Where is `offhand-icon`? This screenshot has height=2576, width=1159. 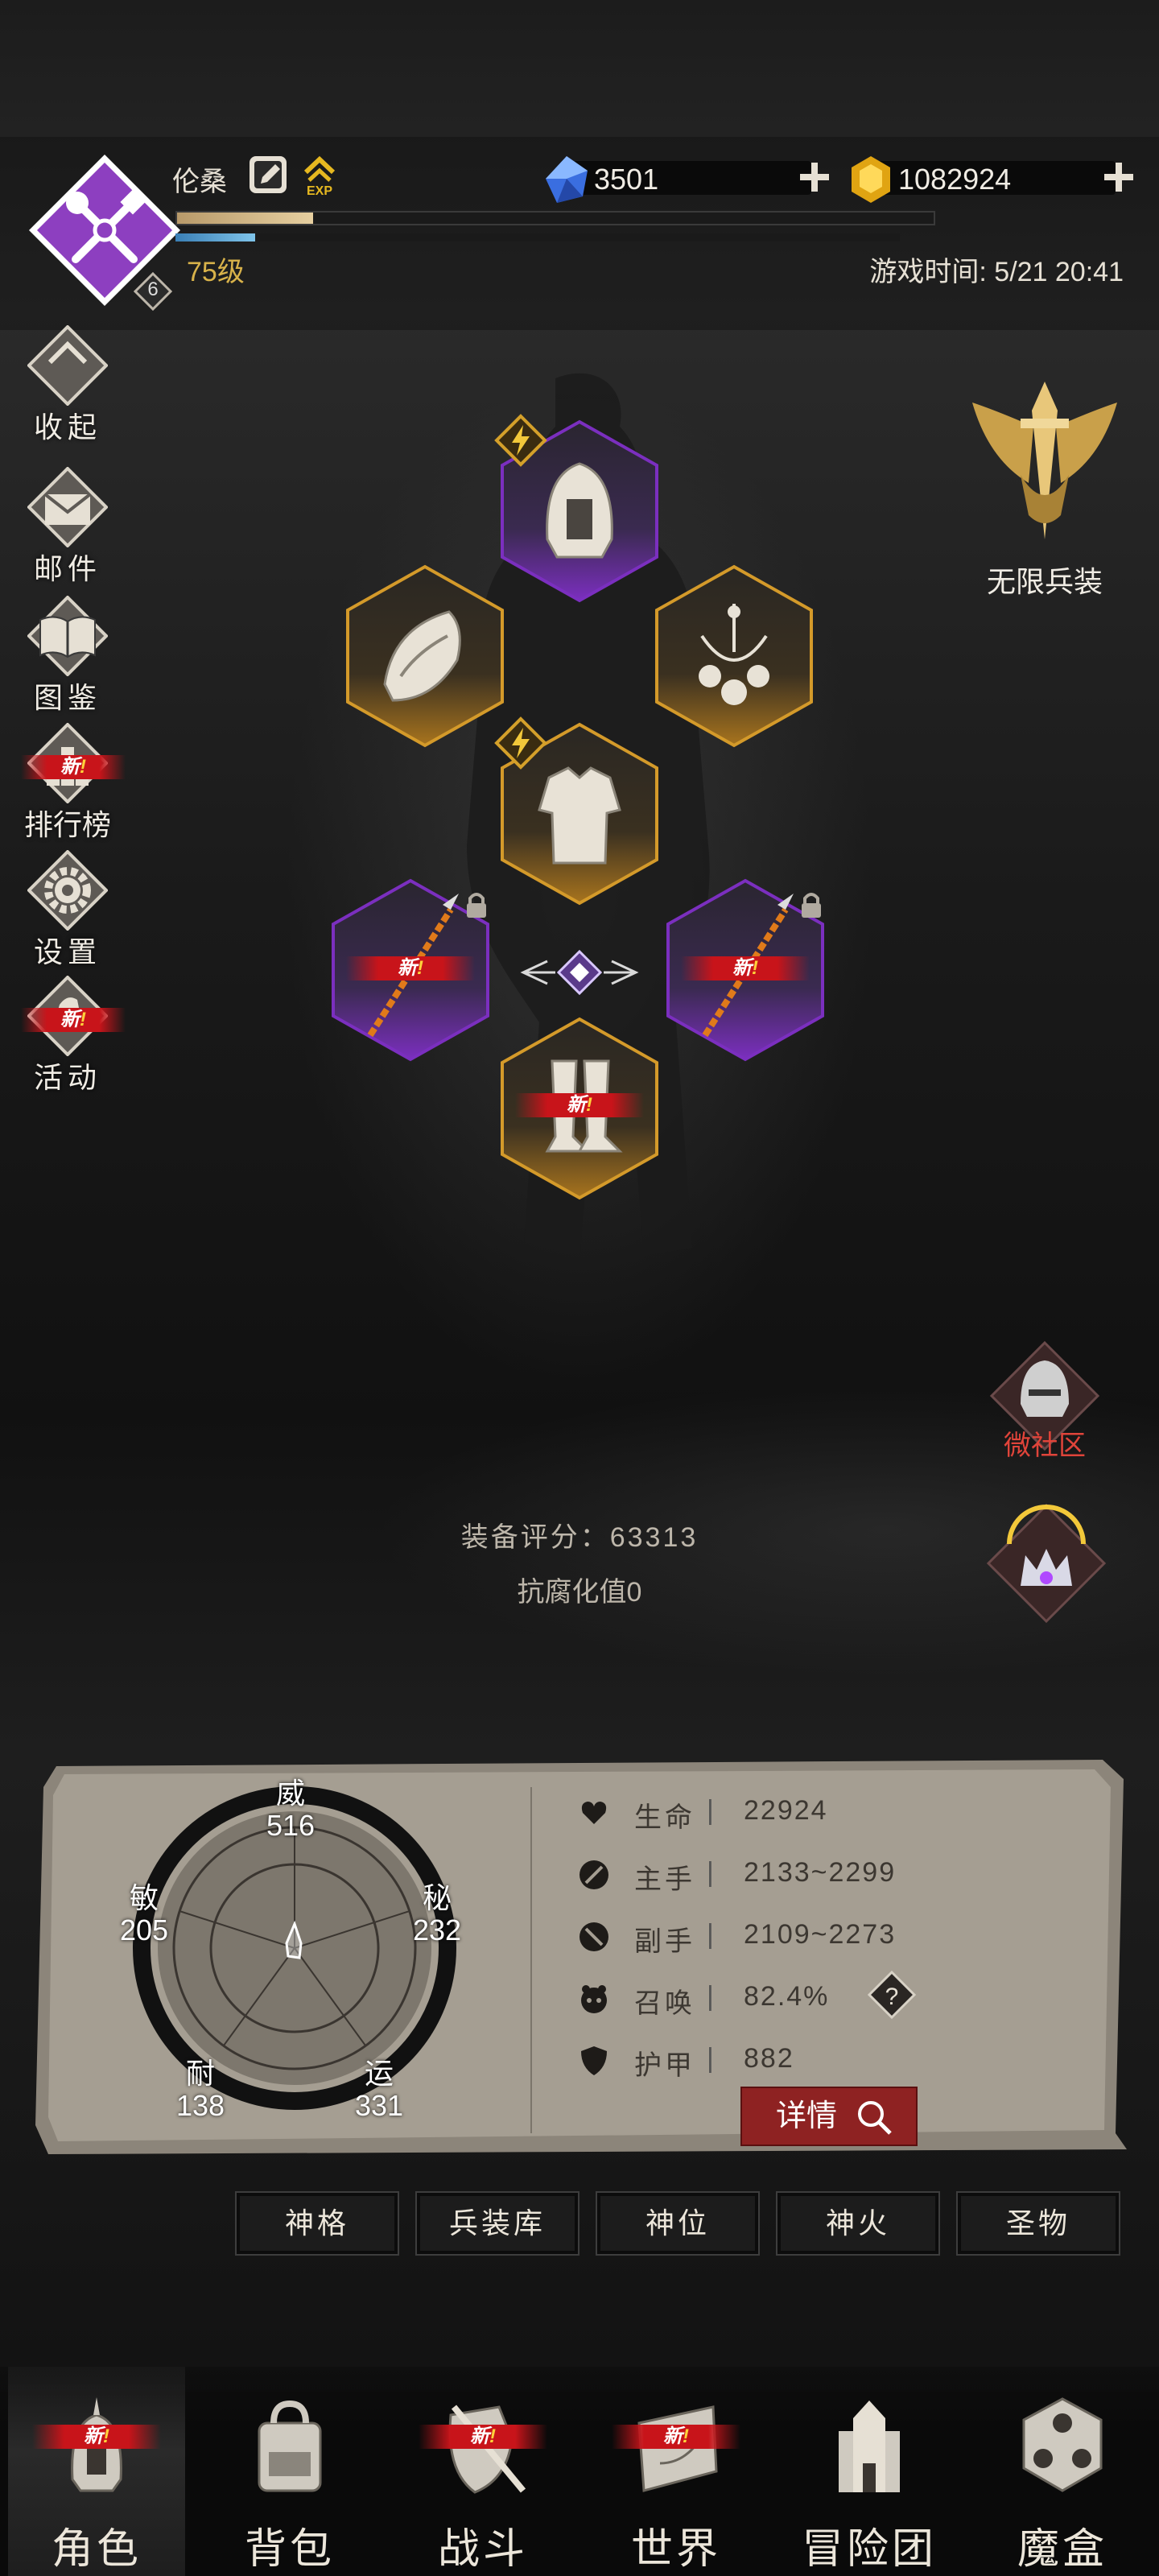
offhand-icon is located at coordinates (594, 1936).